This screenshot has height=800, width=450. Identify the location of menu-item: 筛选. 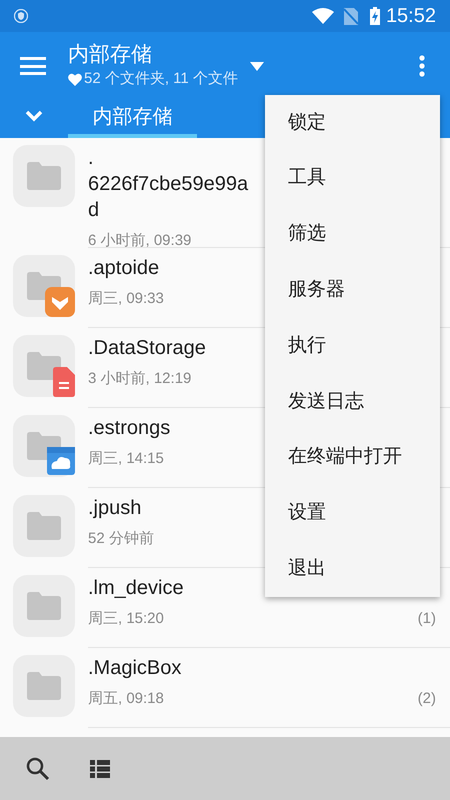
(352, 234).